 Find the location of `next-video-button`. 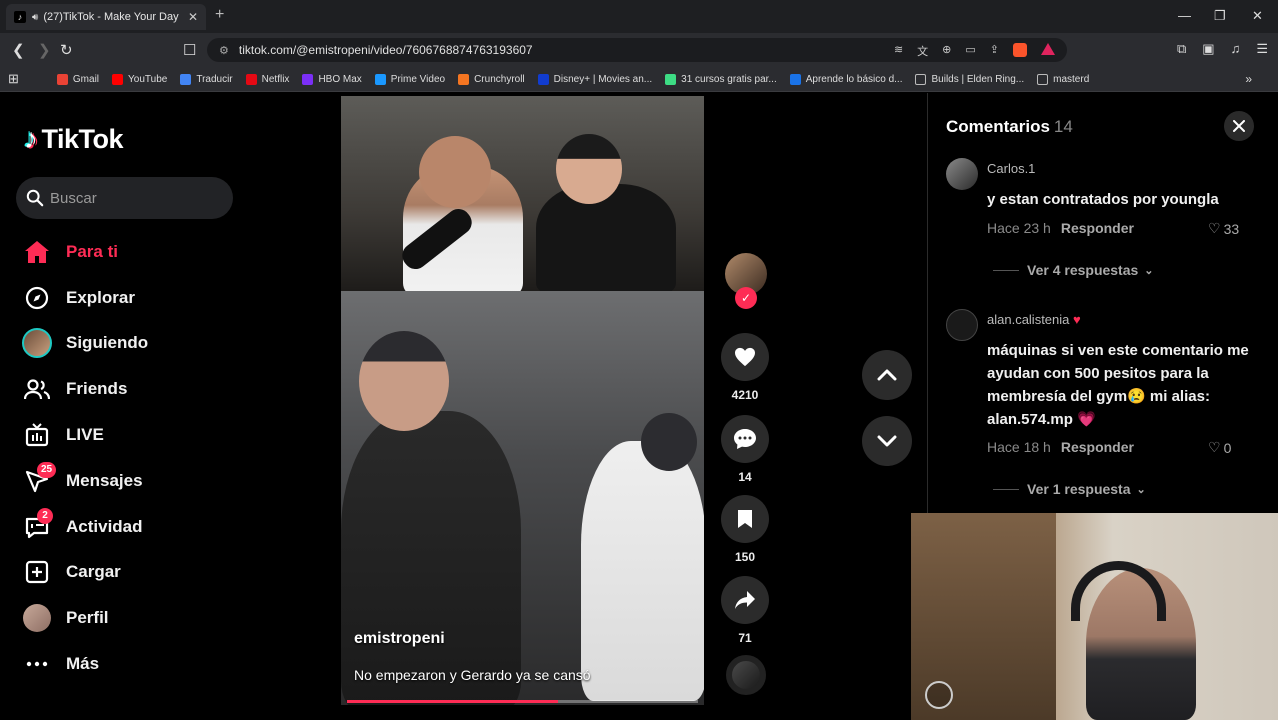

next-video-button is located at coordinates (887, 441).